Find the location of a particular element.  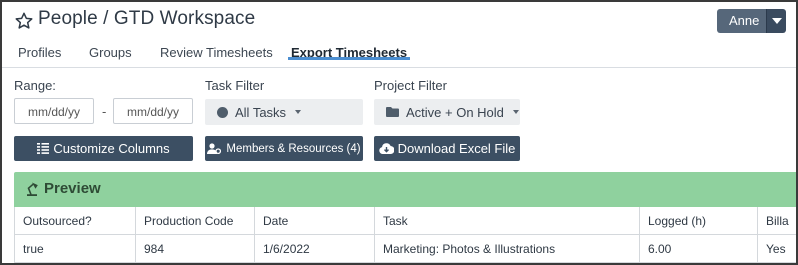

task-filter-label: Task Filter is located at coordinates (235, 85).